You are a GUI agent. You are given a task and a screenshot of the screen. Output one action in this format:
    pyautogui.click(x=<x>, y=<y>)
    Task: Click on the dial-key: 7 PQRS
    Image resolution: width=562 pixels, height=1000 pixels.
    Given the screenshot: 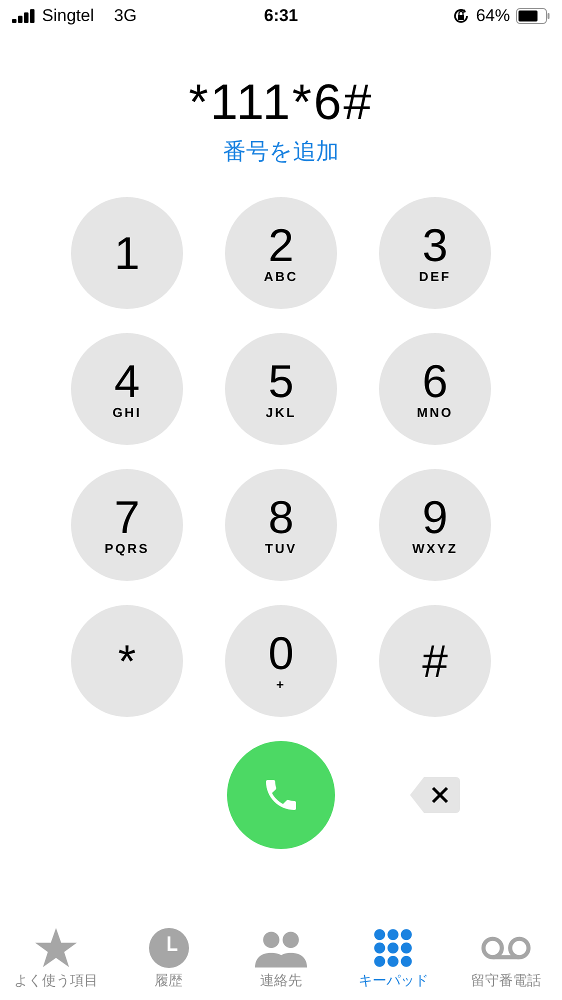 What is the action you would take?
    pyautogui.click(x=127, y=524)
    